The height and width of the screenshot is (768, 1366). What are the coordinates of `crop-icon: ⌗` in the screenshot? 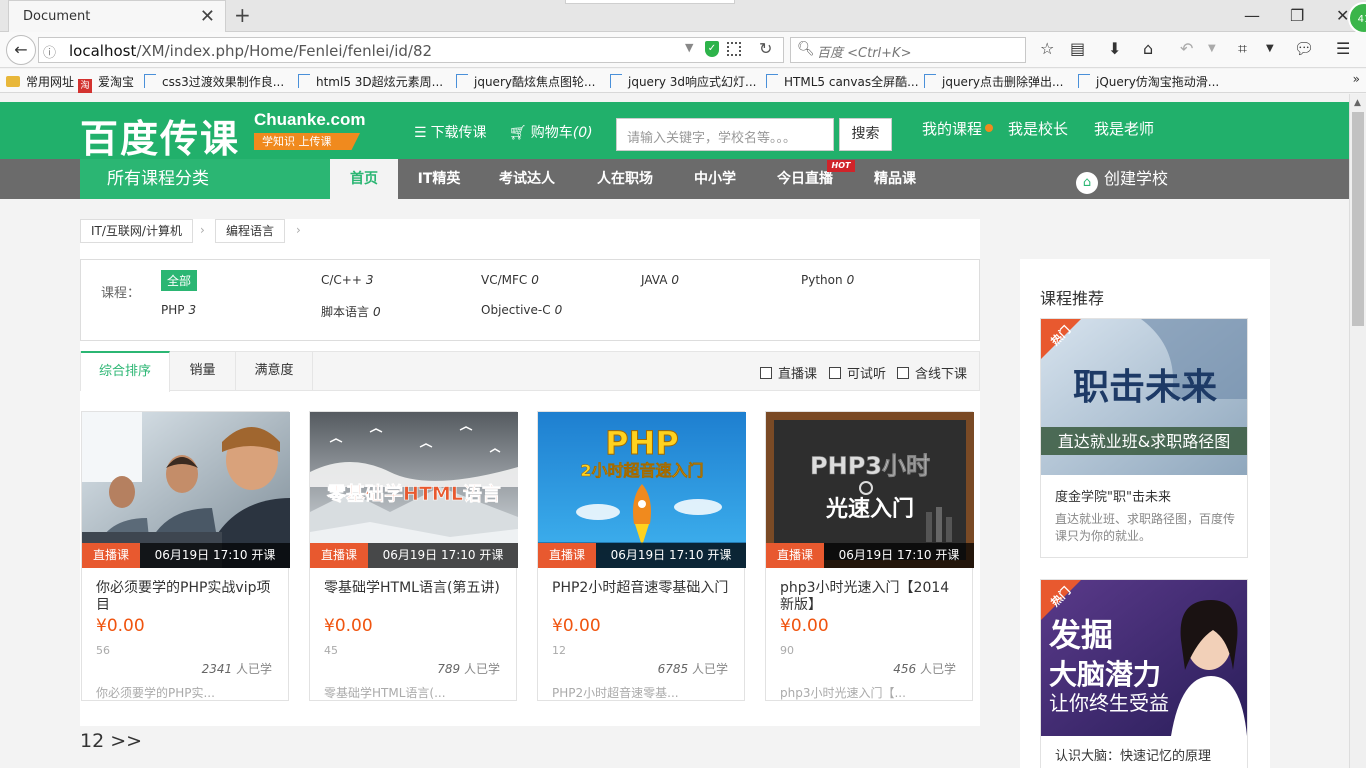 It's located at (1242, 49).